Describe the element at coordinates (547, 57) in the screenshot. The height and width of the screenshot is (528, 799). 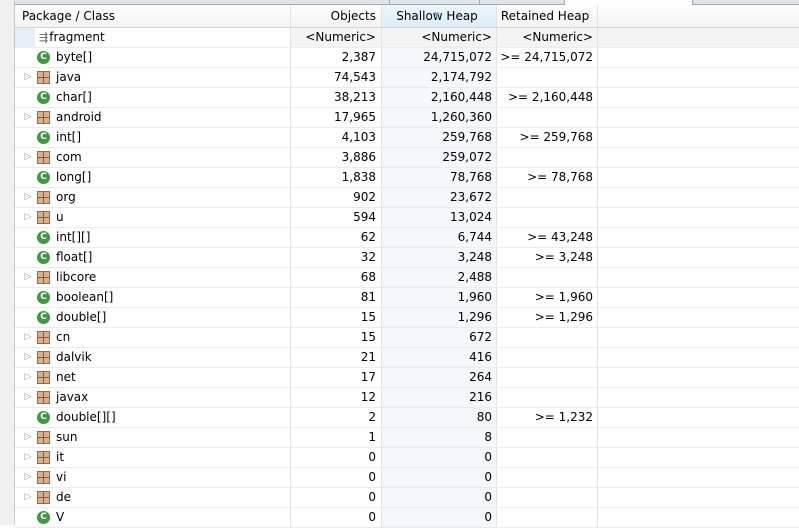
I see `retained-heap-cell: >= 24,715,072` at that location.